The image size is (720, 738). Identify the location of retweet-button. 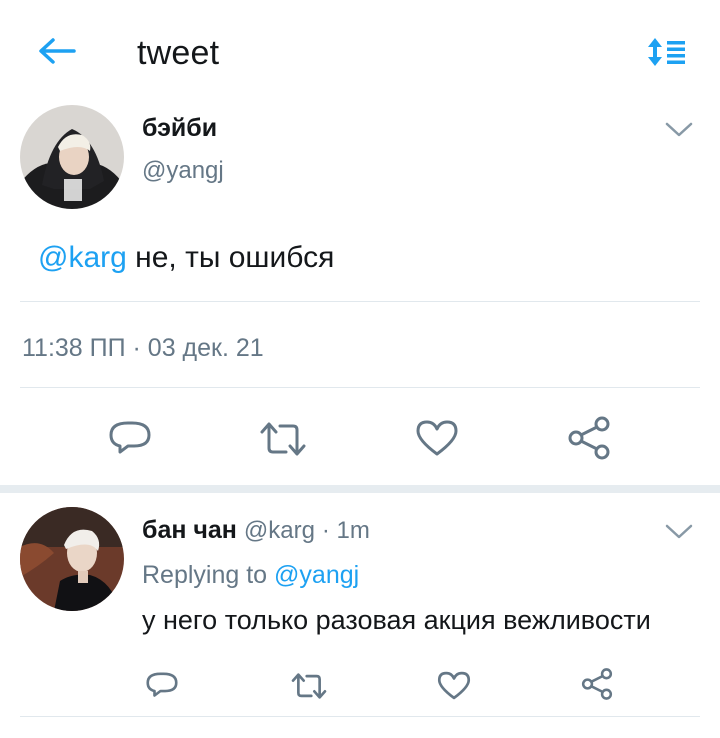
(283, 439).